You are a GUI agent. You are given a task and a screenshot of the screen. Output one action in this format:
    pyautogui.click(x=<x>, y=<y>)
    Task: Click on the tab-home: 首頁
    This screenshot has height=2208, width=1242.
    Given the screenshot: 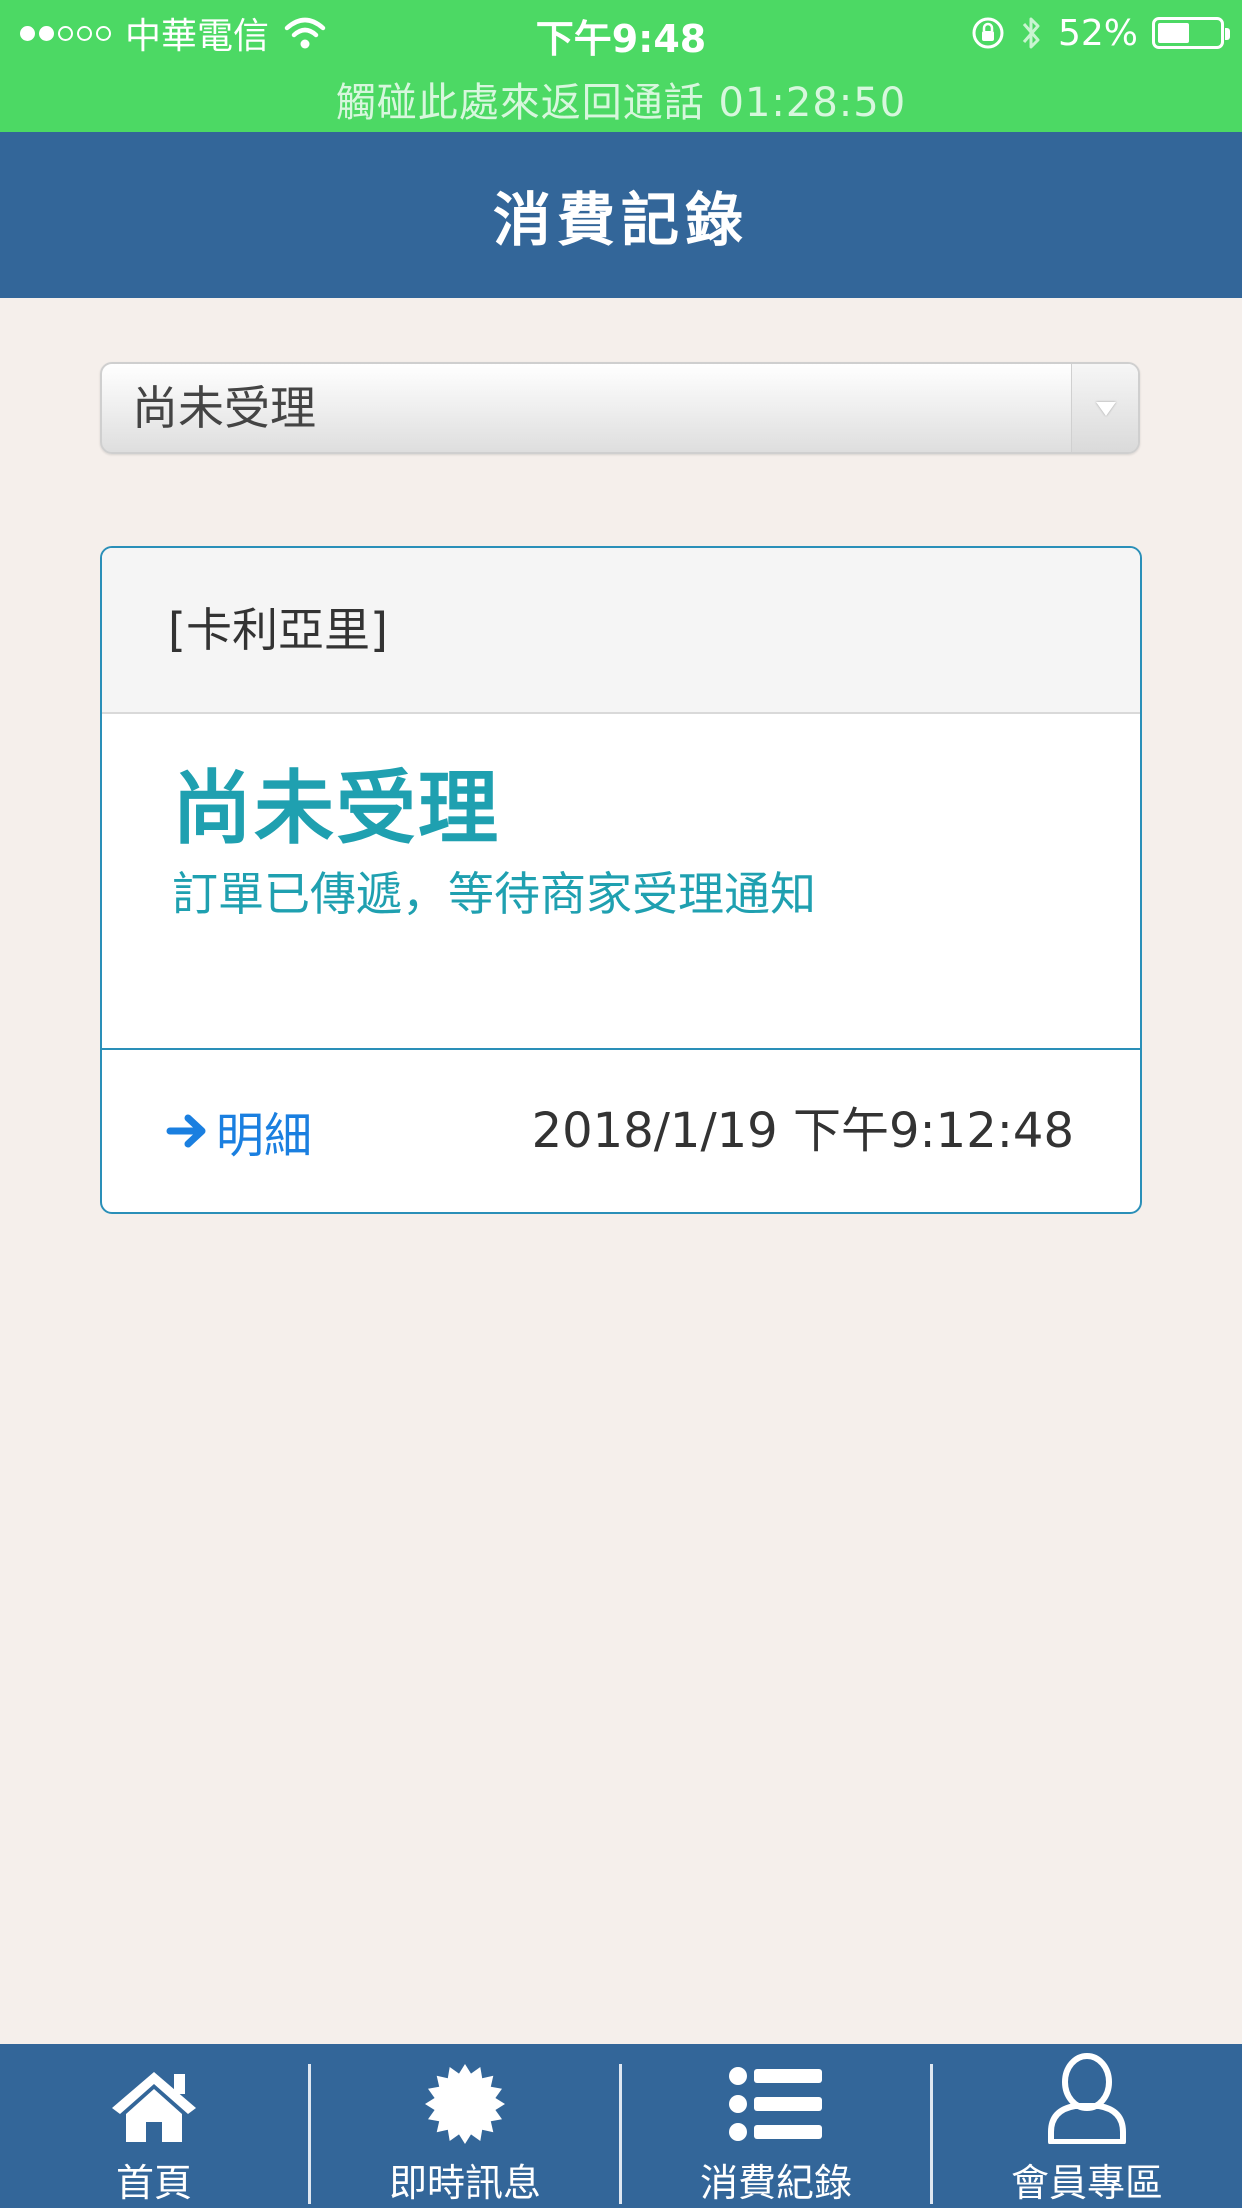 What is the action you would take?
    pyautogui.click(x=154, y=2126)
    